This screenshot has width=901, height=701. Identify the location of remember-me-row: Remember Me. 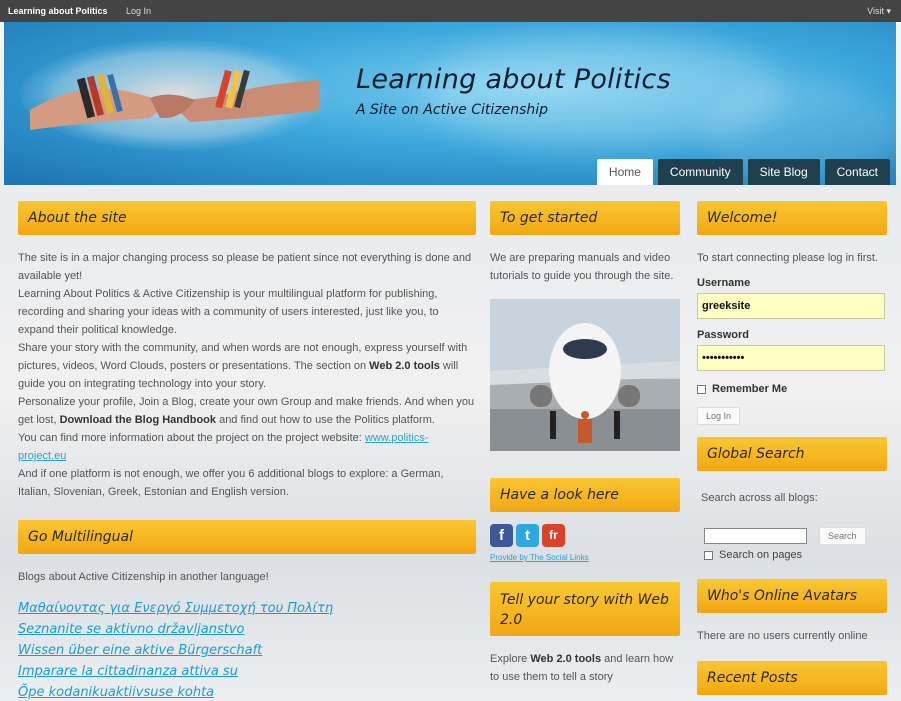
(792, 389).